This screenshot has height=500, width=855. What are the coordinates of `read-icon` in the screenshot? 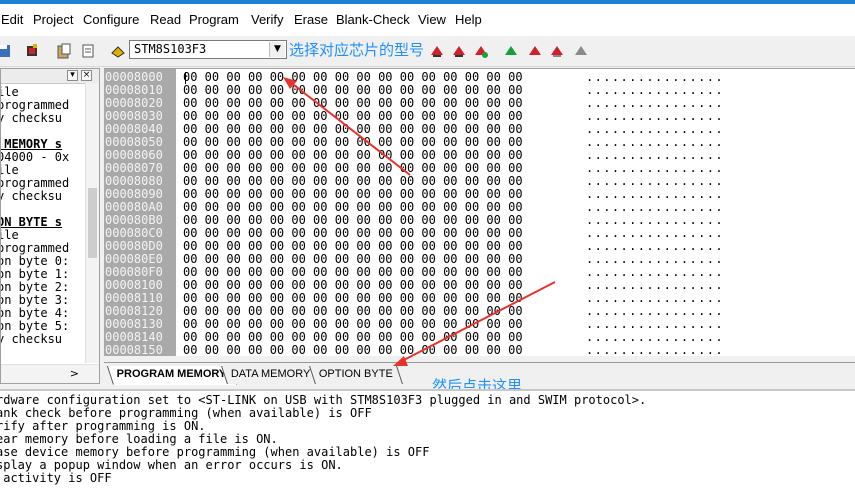 It's located at (437, 51).